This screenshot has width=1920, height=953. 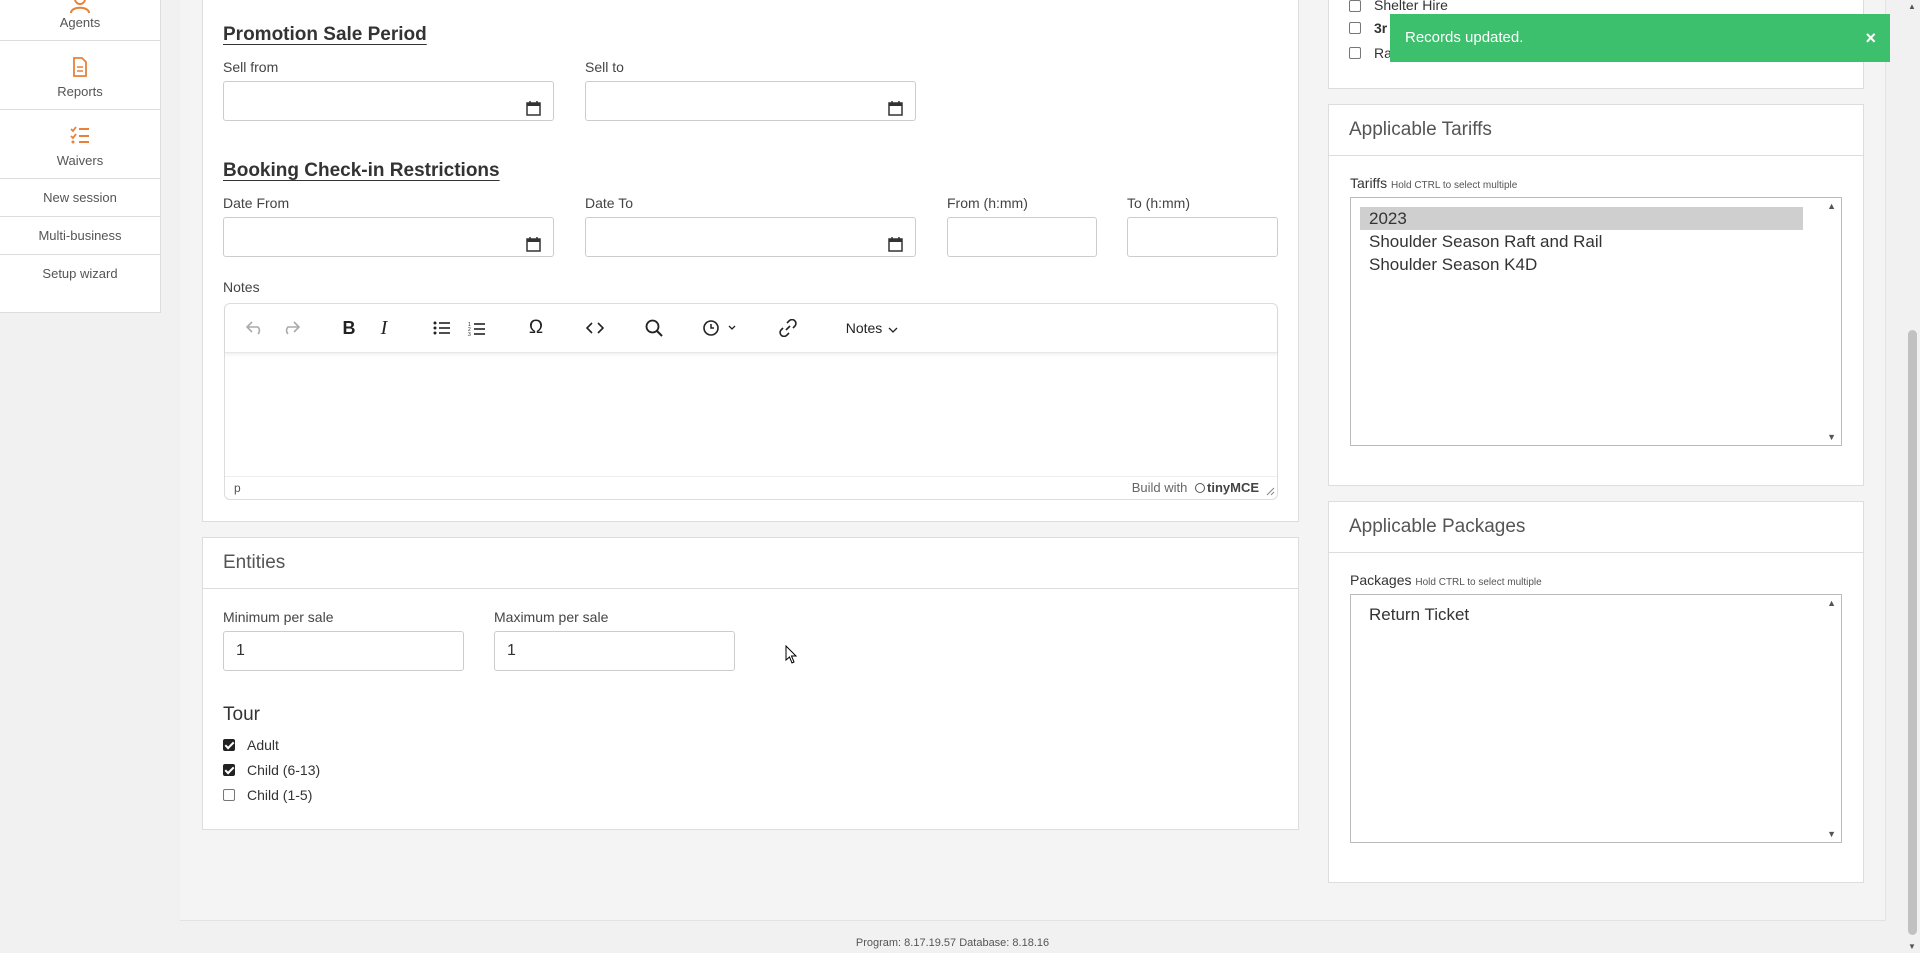 I want to click on adult-checkbox, so click(x=229, y=745).